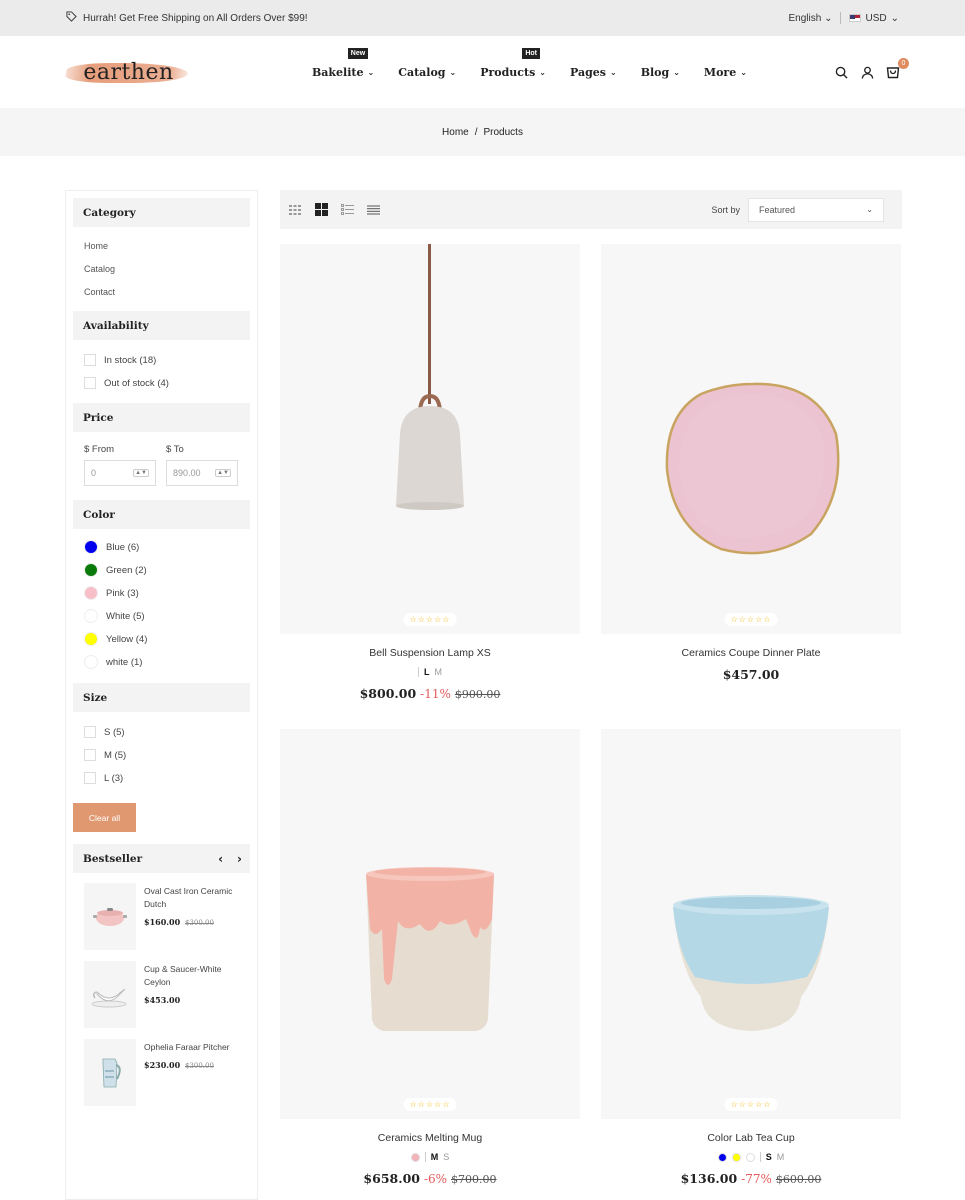 This screenshot has width=965, height=1200. What do you see at coordinates (127, 72) in the screenshot?
I see `site-logo: earthen` at bounding box center [127, 72].